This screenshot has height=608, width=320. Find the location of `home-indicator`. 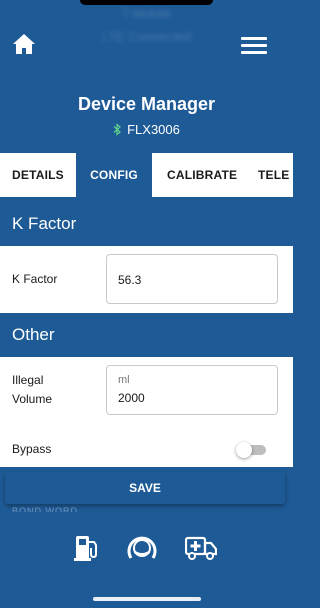

home-indicator is located at coordinates (147, 599).